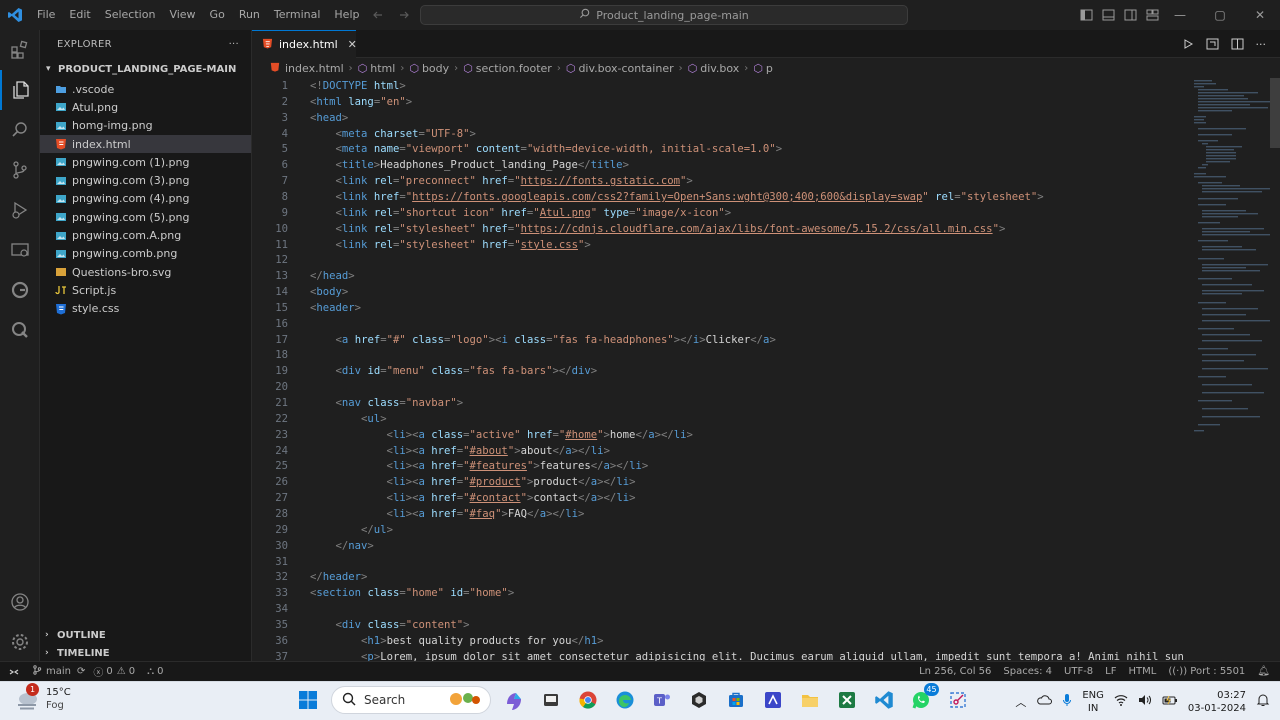 This screenshot has width=1280, height=720. Describe the element at coordinates (1027, 671) in the screenshot. I see `indentation: Spaces: 4` at that location.